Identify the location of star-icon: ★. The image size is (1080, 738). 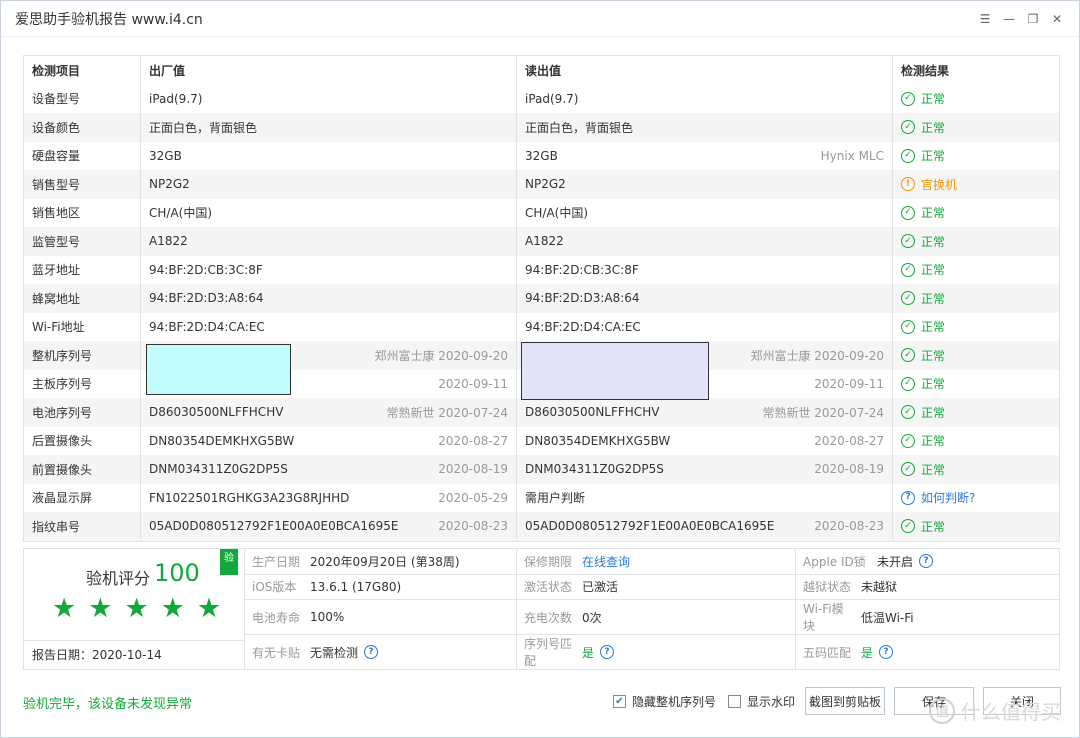
(64, 608).